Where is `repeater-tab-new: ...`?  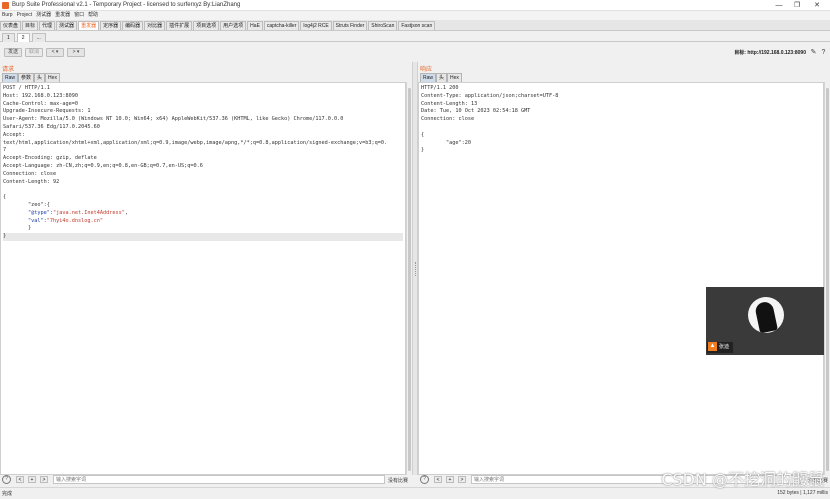
repeater-tab-new: ... is located at coordinates (38, 37).